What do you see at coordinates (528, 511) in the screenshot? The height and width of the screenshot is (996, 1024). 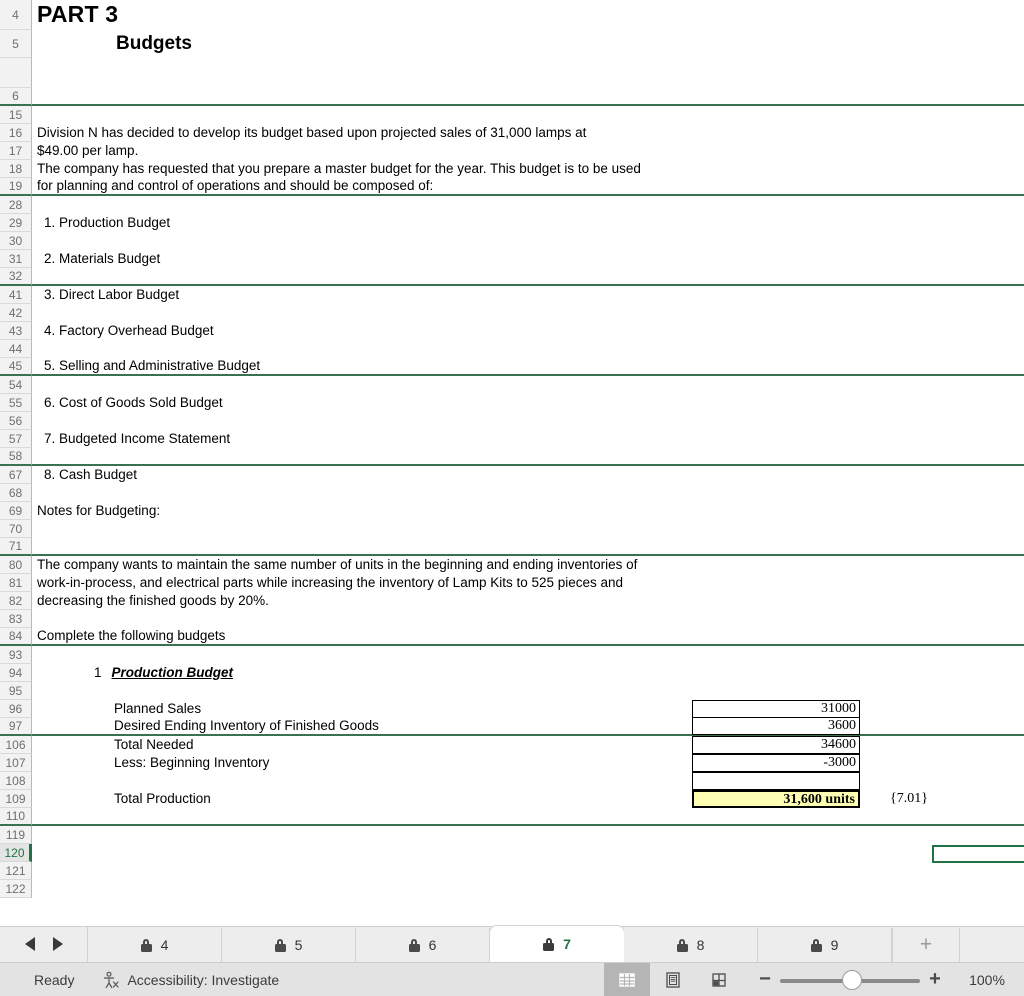 I see `grid-cells: Notes for Budgeting:` at bounding box center [528, 511].